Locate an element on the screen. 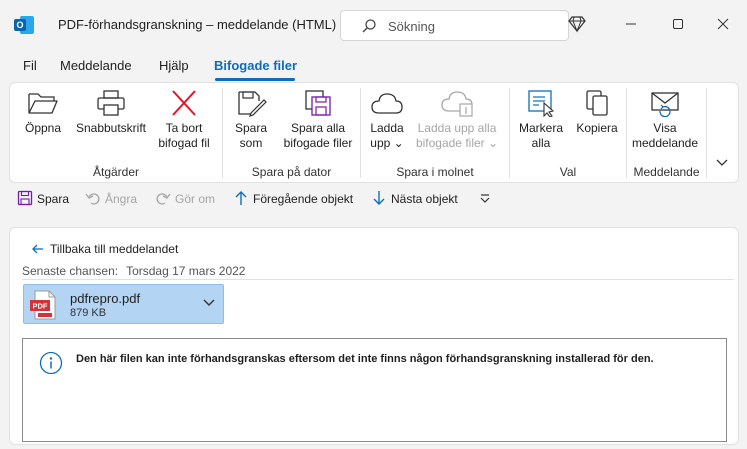 The image size is (747, 449). folder-open-icon is located at coordinates (43, 103).